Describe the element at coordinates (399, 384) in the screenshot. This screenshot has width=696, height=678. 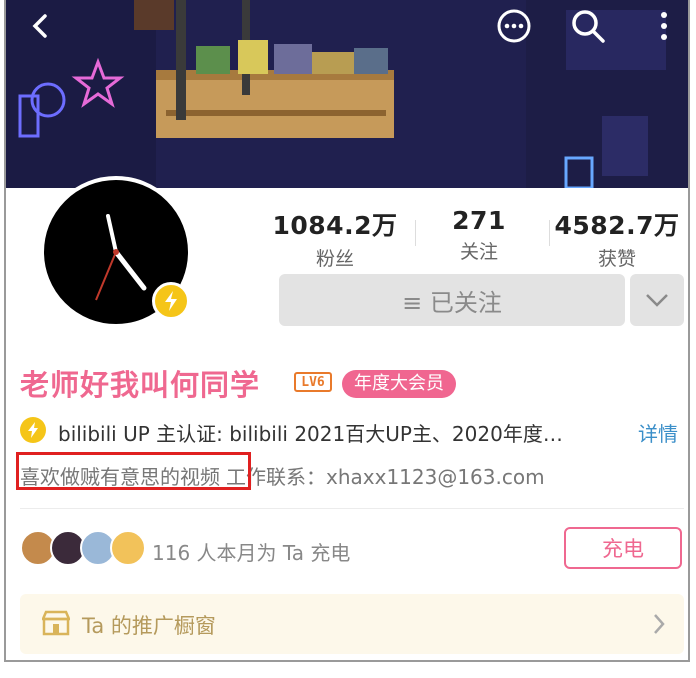
I see `vip-badge: 年度大会员` at that location.